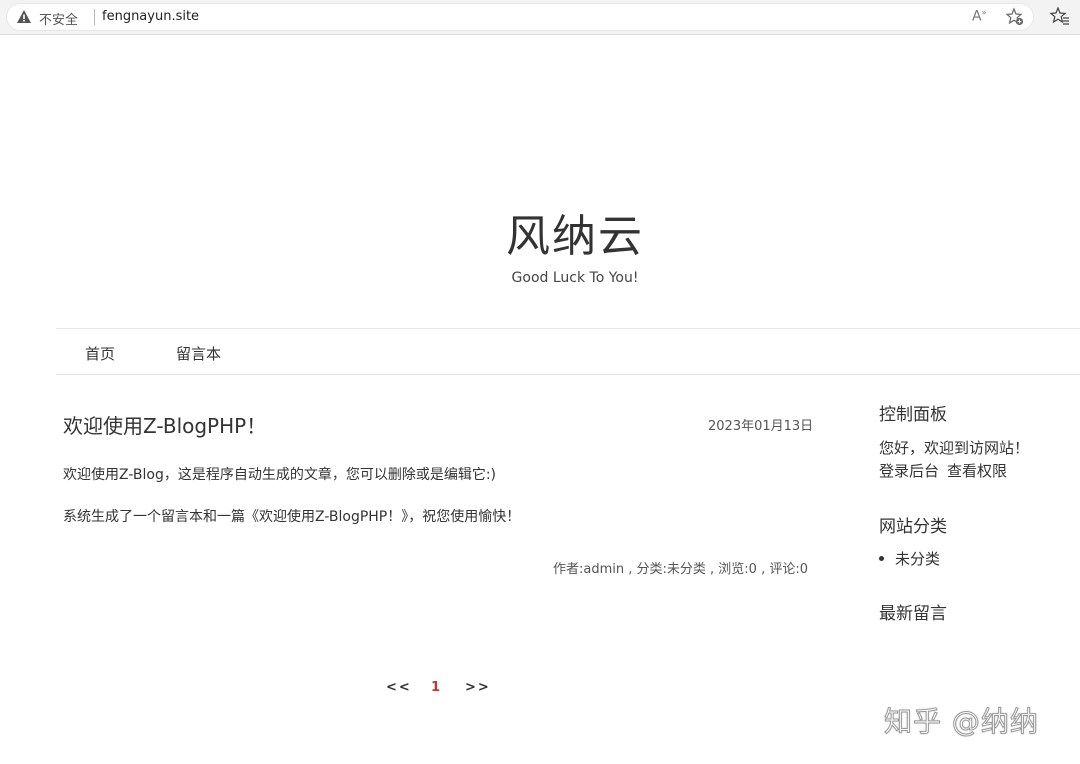  What do you see at coordinates (568, 328) in the screenshot?
I see `nav-divider-top` at bounding box center [568, 328].